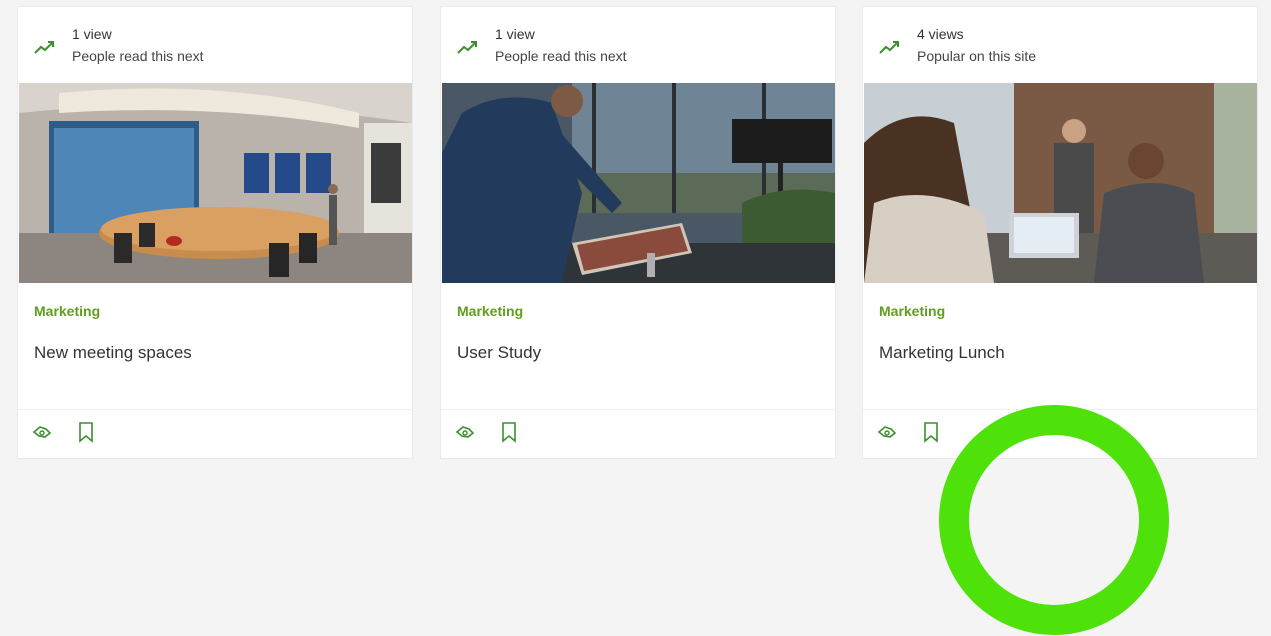 The height and width of the screenshot is (636, 1271). Describe the element at coordinates (940, 34) in the screenshot. I see `view-count: 4 views` at that location.